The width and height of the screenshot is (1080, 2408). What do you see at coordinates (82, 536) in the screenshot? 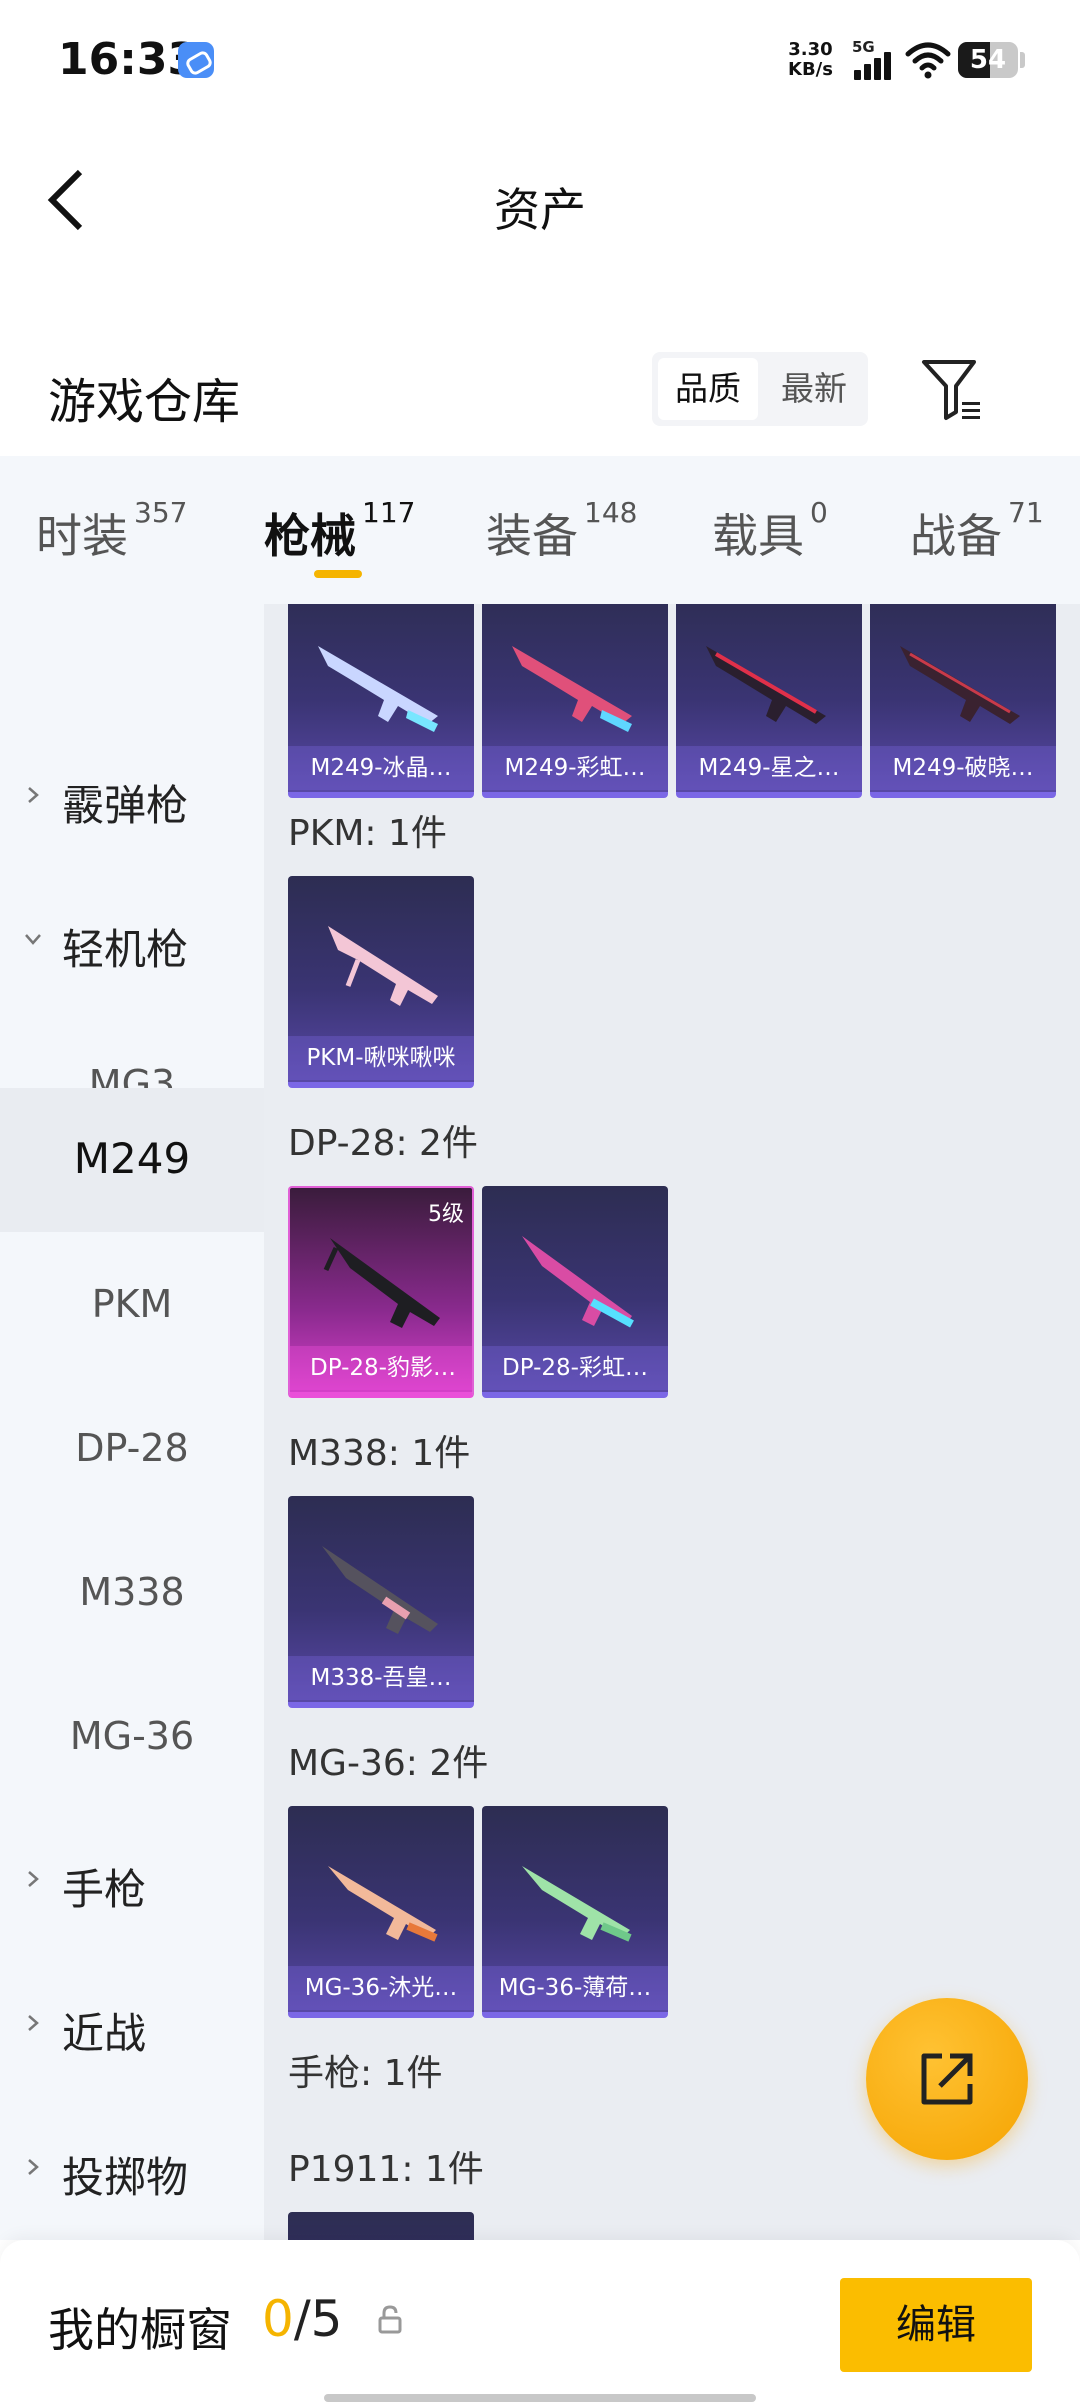
I see `tab-fashion-label: 时装` at bounding box center [82, 536].